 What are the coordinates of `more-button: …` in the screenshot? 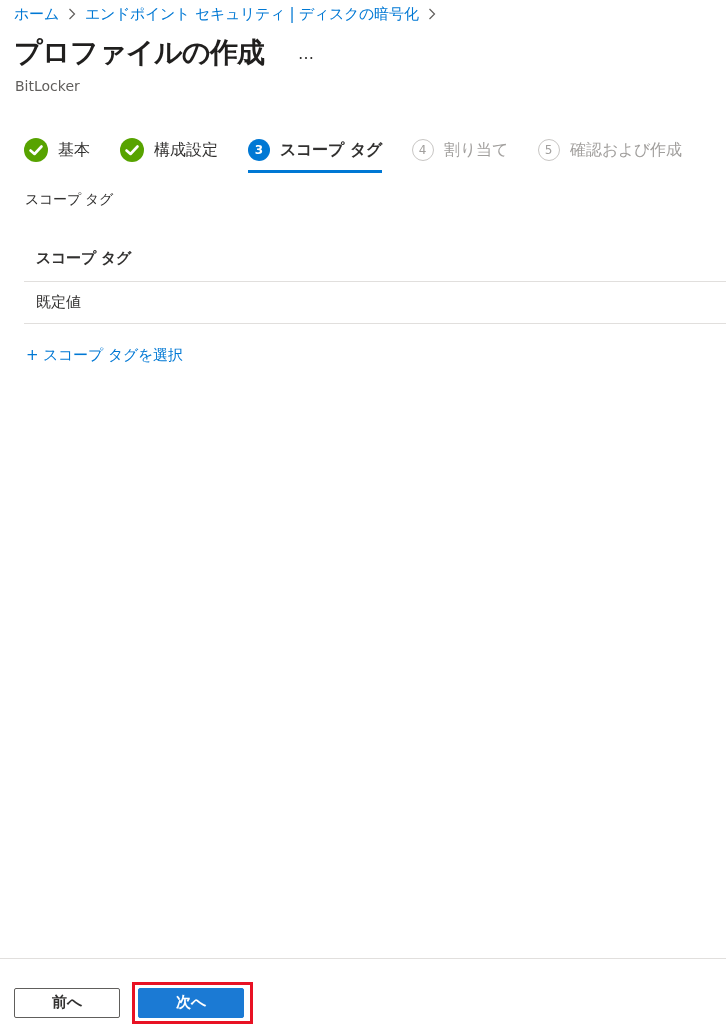 It's located at (306, 53).